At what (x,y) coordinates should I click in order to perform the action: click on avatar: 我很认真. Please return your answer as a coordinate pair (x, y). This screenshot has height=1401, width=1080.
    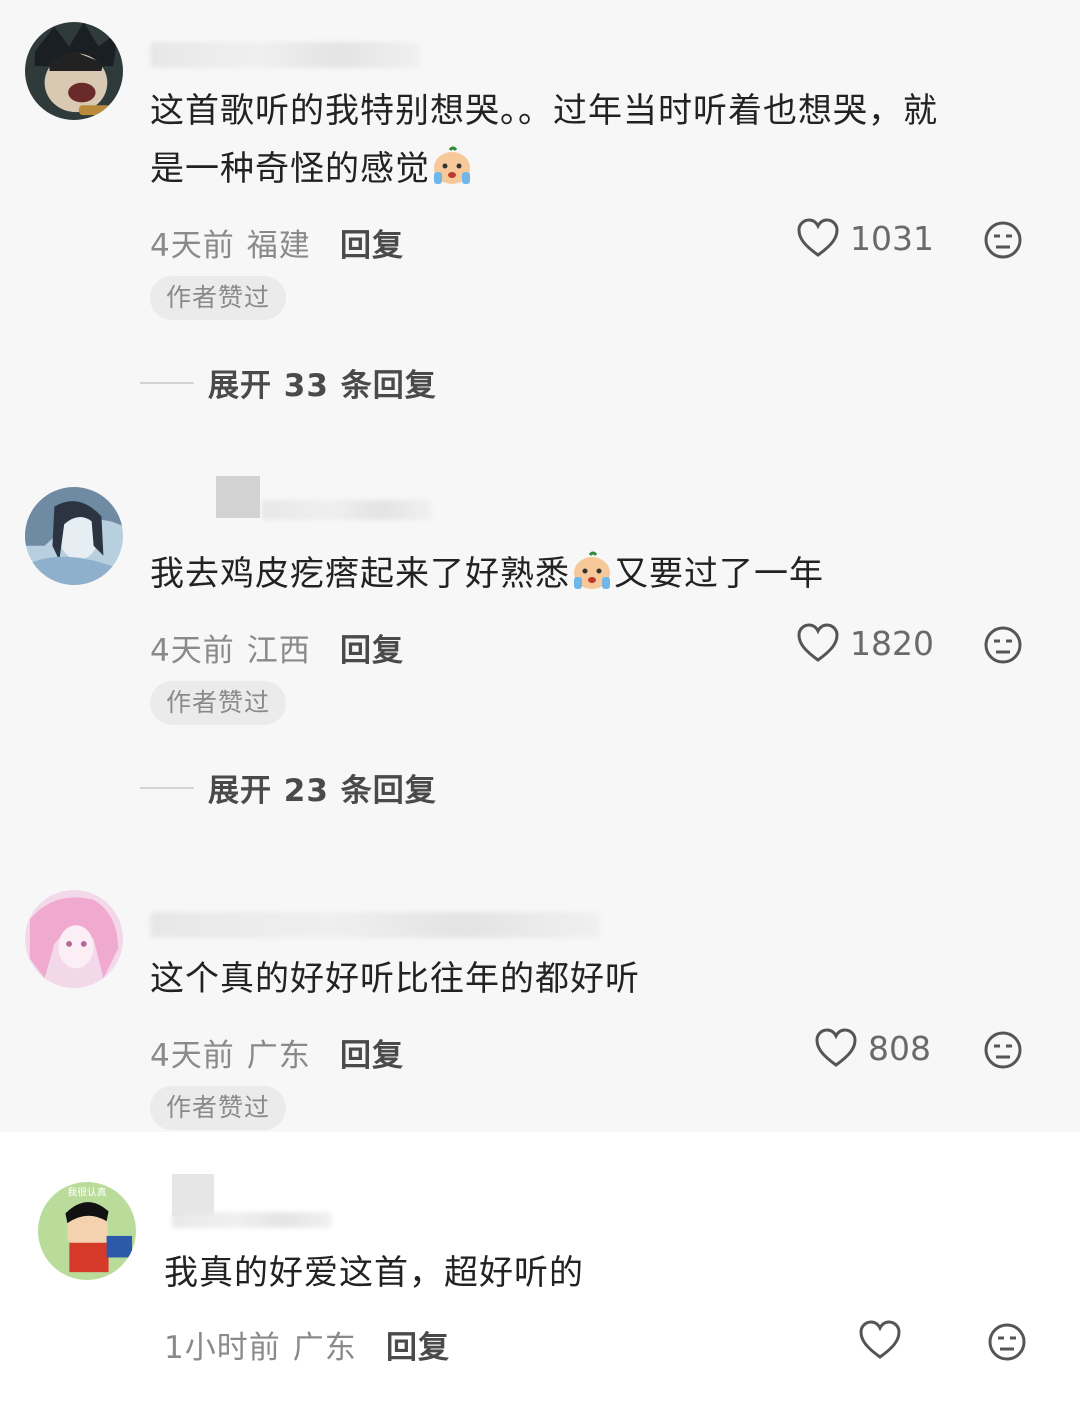
    Looking at the image, I should click on (87, 1231).